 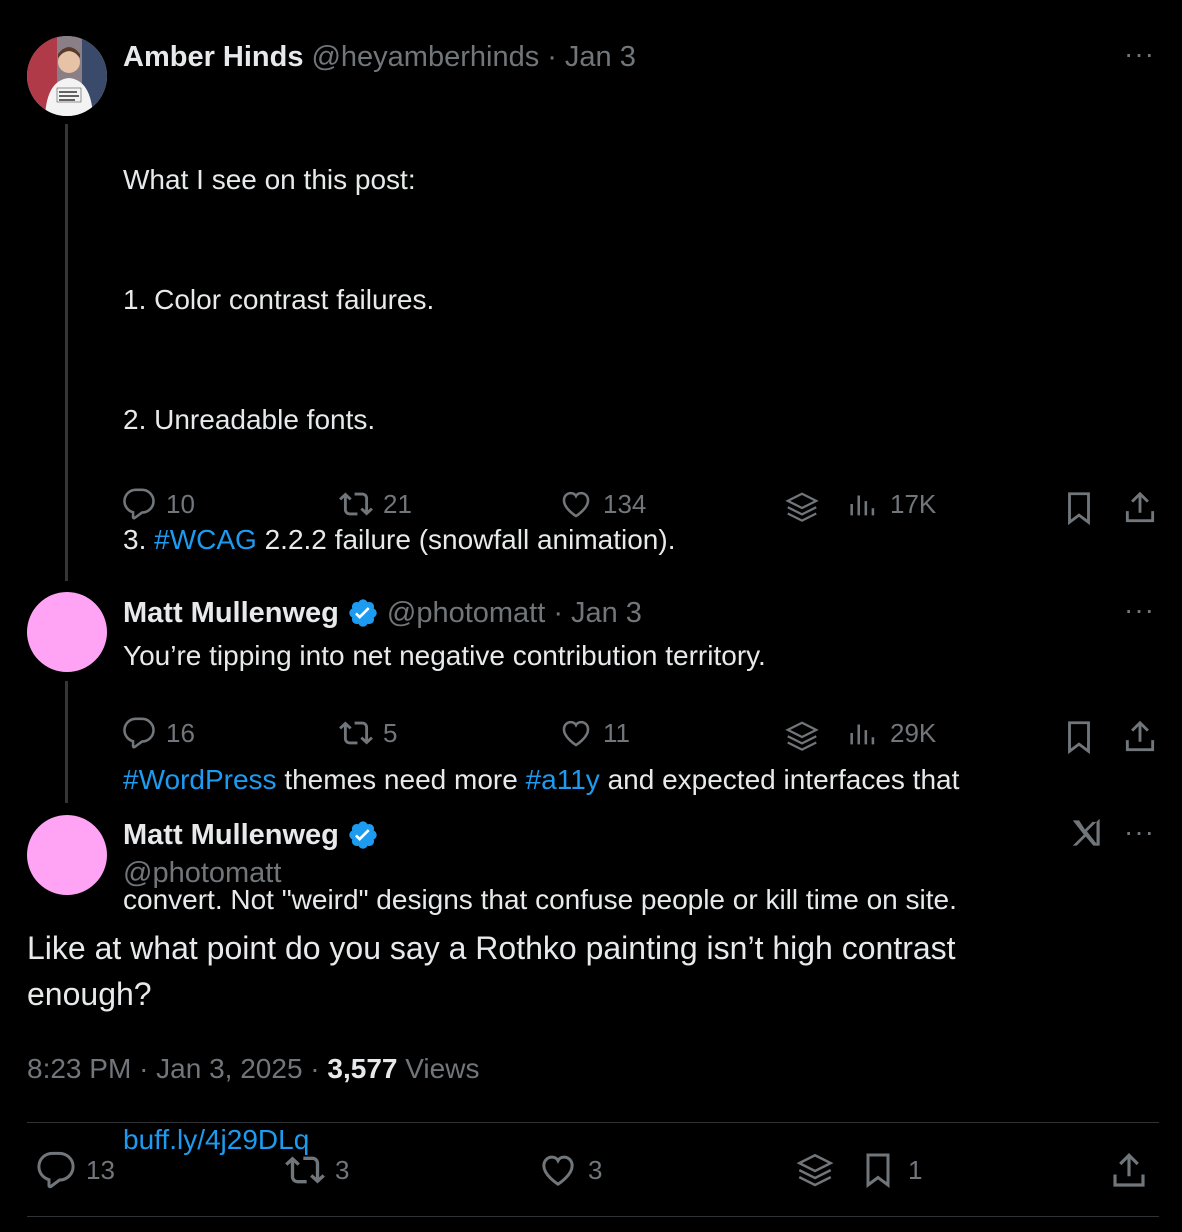 What do you see at coordinates (623, 1140) in the screenshot?
I see `text-line: buff.ly/4j29DLq` at bounding box center [623, 1140].